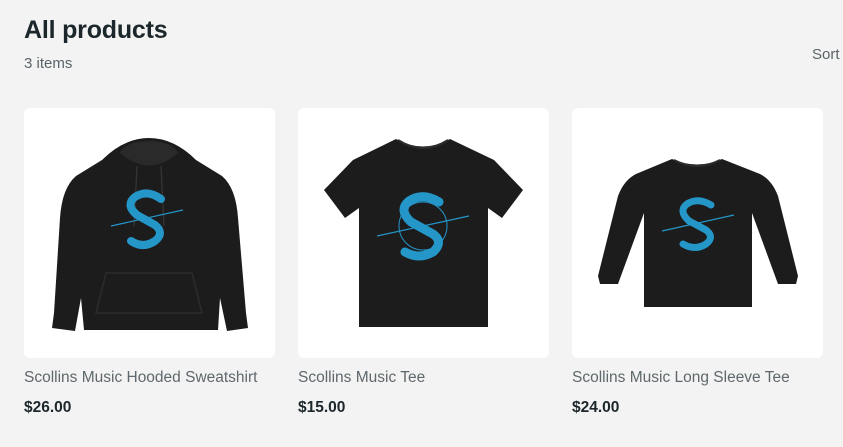 This screenshot has width=843, height=447. I want to click on product-title: Scollins Music Hooded Sweatshirt, so click(149, 378).